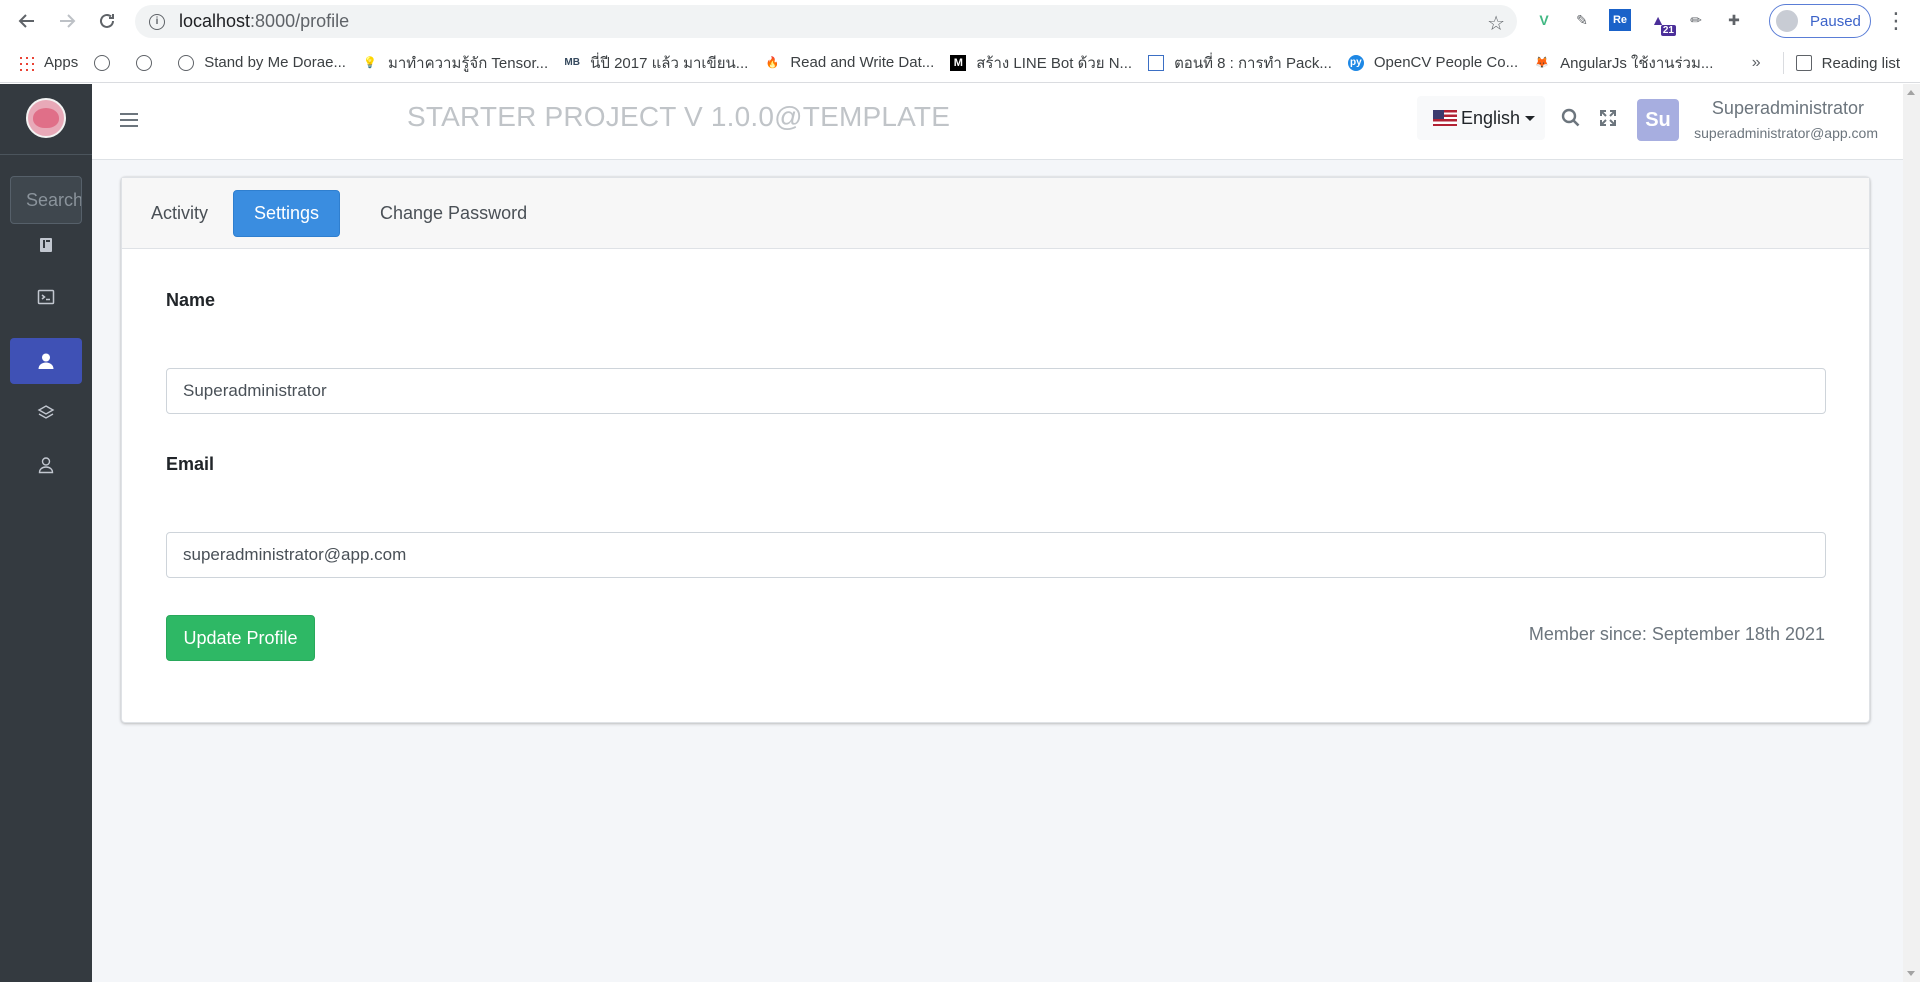  What do you see at coordinates (1639, 21) in the screenshot?
I see `extensions-bar: V ✎ Re ▲ 21 ✏ ✚` at bounding box center [1639, 21].